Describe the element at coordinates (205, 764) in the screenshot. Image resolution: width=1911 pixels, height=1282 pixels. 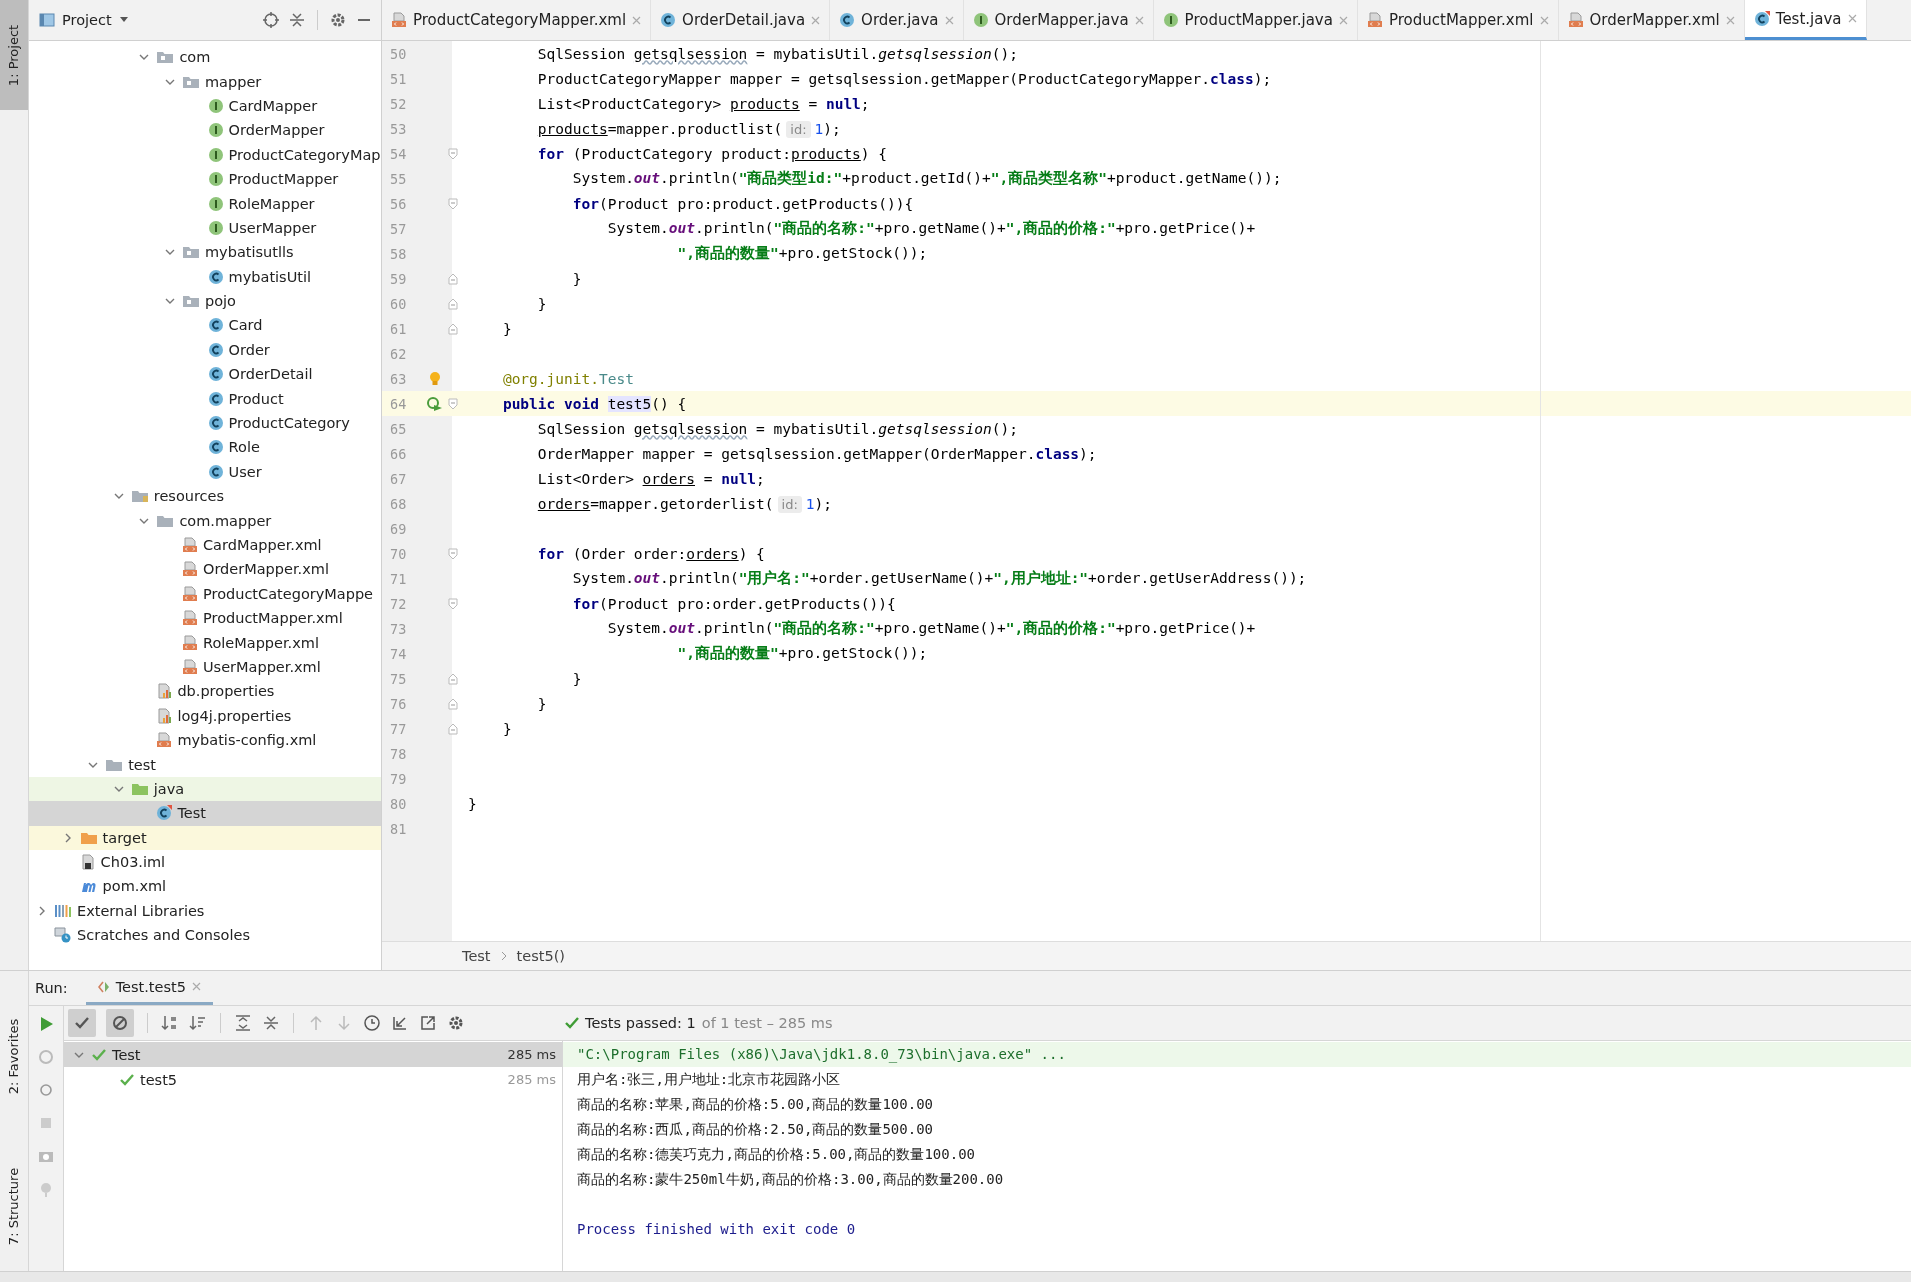
I see `tree-item: test` at that location.